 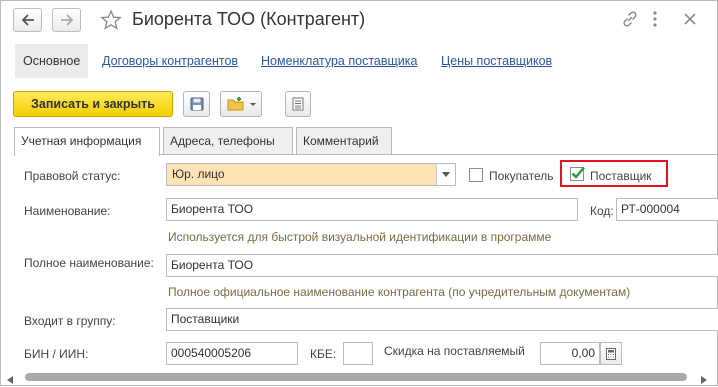 What do you see at coordinates (602, 211) in the screenshot?
I see `code-label: Код:` at bounding box center [602, 211].